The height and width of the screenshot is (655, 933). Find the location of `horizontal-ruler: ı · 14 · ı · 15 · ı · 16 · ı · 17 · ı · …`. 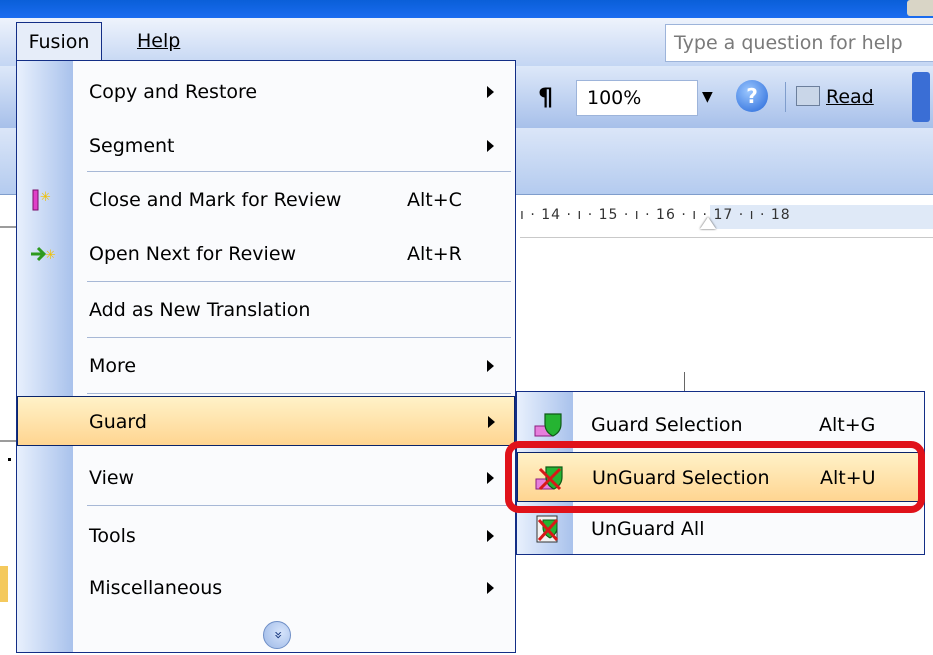

horizontal-ruler: ı · 14 · ı · 15 · ı · 16 · ı · 17 · ı · … is located at coordinates (726, 216).